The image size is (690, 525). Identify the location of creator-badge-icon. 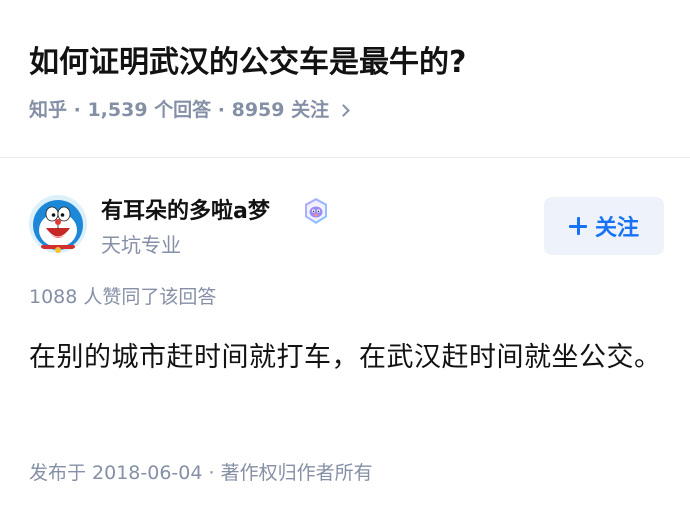
(316, 211).